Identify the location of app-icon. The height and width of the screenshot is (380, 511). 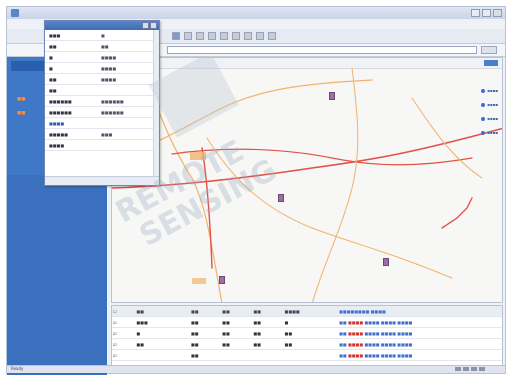
(15, 13).